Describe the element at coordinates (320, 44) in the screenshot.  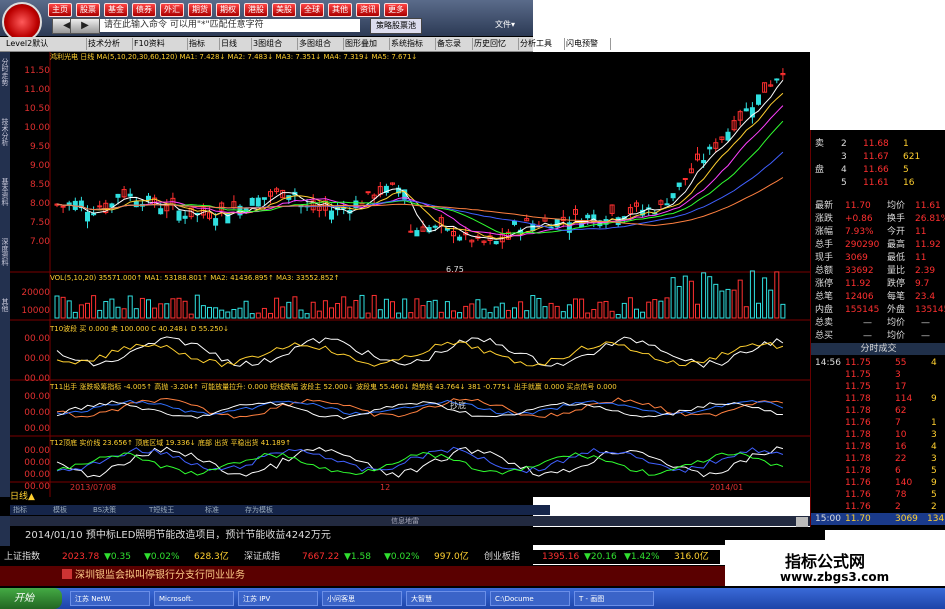
I see `toolbar-item: 多图组合` at that location.